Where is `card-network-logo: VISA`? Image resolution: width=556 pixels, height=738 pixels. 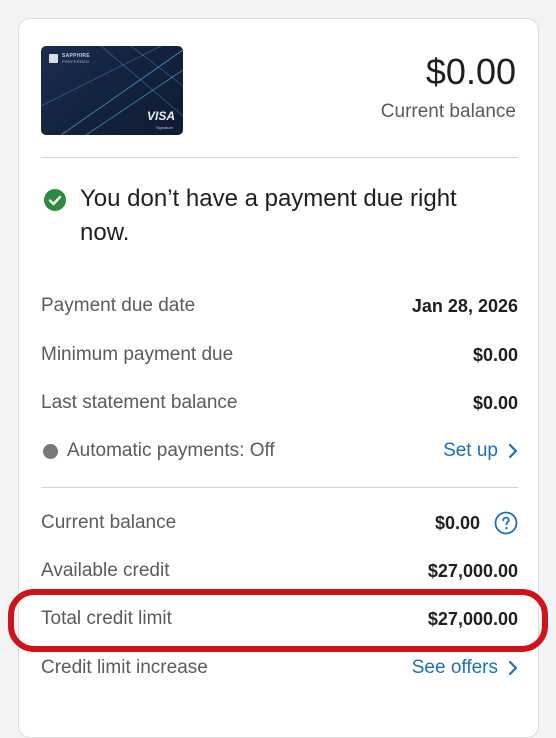 card-network-logo: VISA is located at coordinates (160, 116).